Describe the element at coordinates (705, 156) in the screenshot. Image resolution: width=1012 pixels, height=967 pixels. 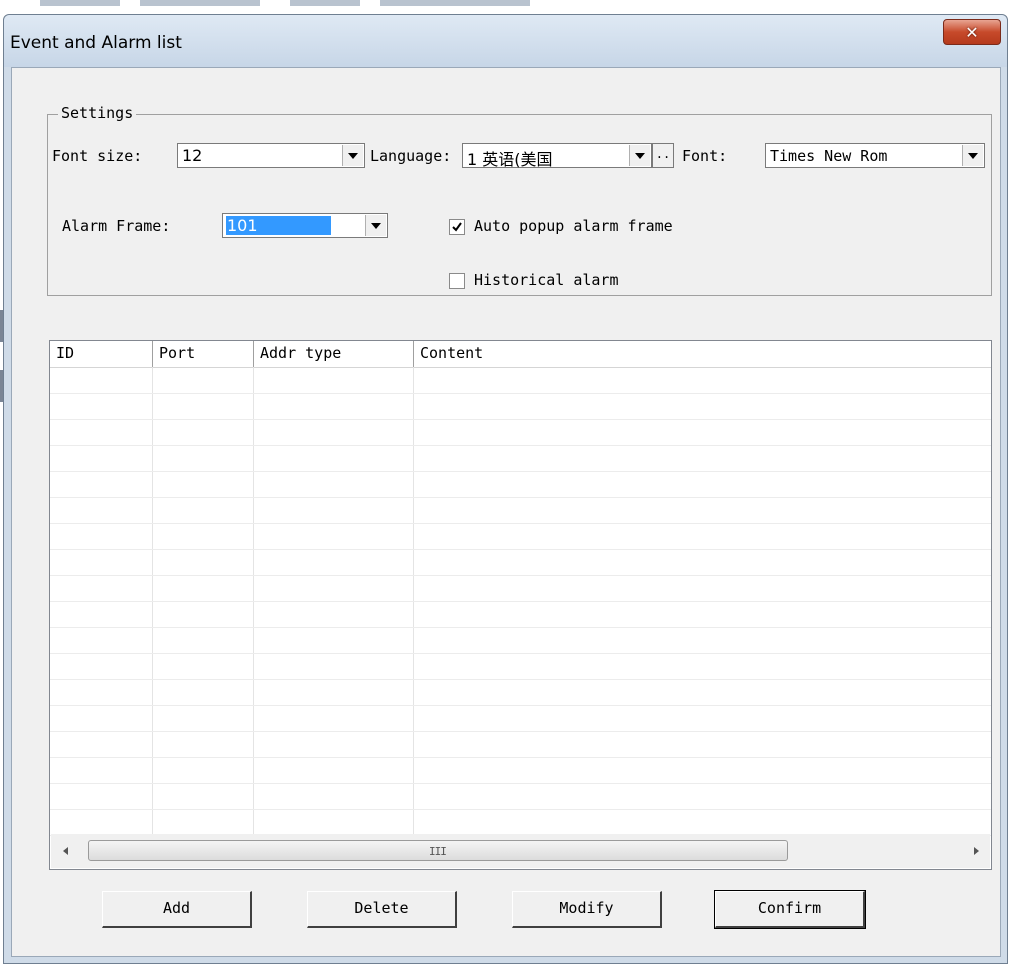
I see `font-label: Font:` at that location.